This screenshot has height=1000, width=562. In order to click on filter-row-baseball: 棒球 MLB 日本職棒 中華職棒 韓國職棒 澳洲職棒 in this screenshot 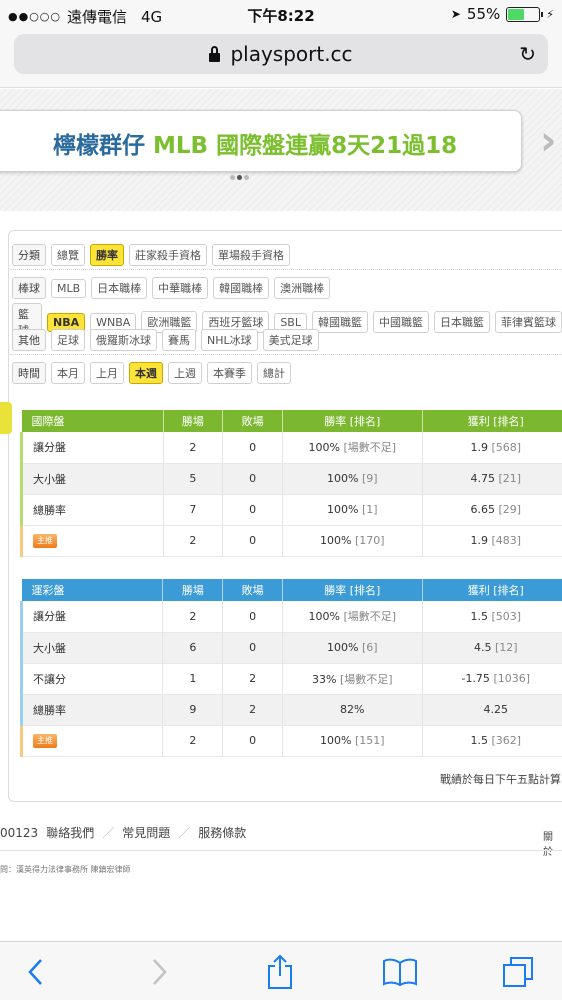, I will do `click(171, 288)`.